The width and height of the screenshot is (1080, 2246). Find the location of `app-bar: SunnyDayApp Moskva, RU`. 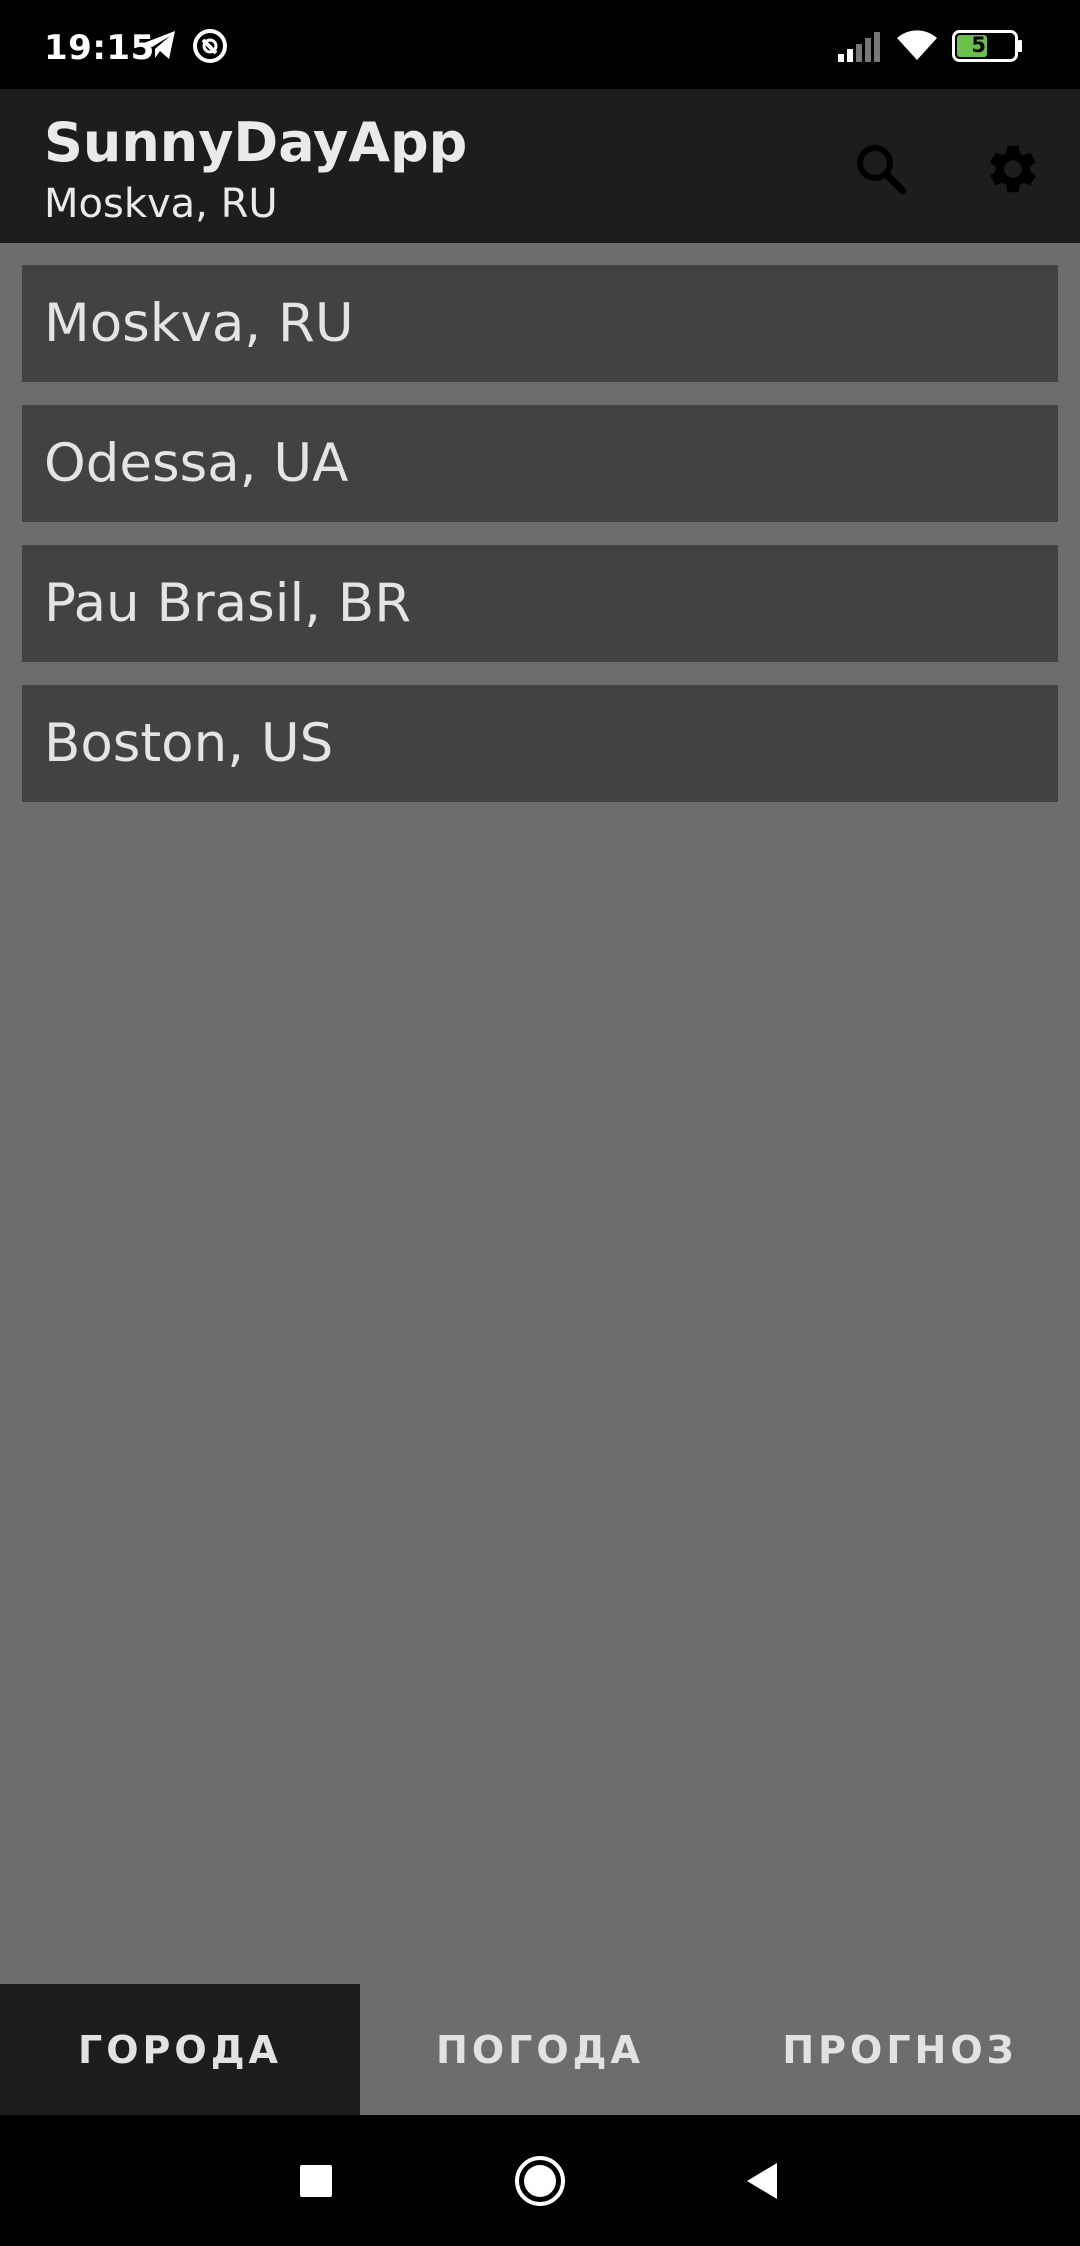

app-bar: SunnyDayApp Moskva, RU is located at coordinates (540, 166).